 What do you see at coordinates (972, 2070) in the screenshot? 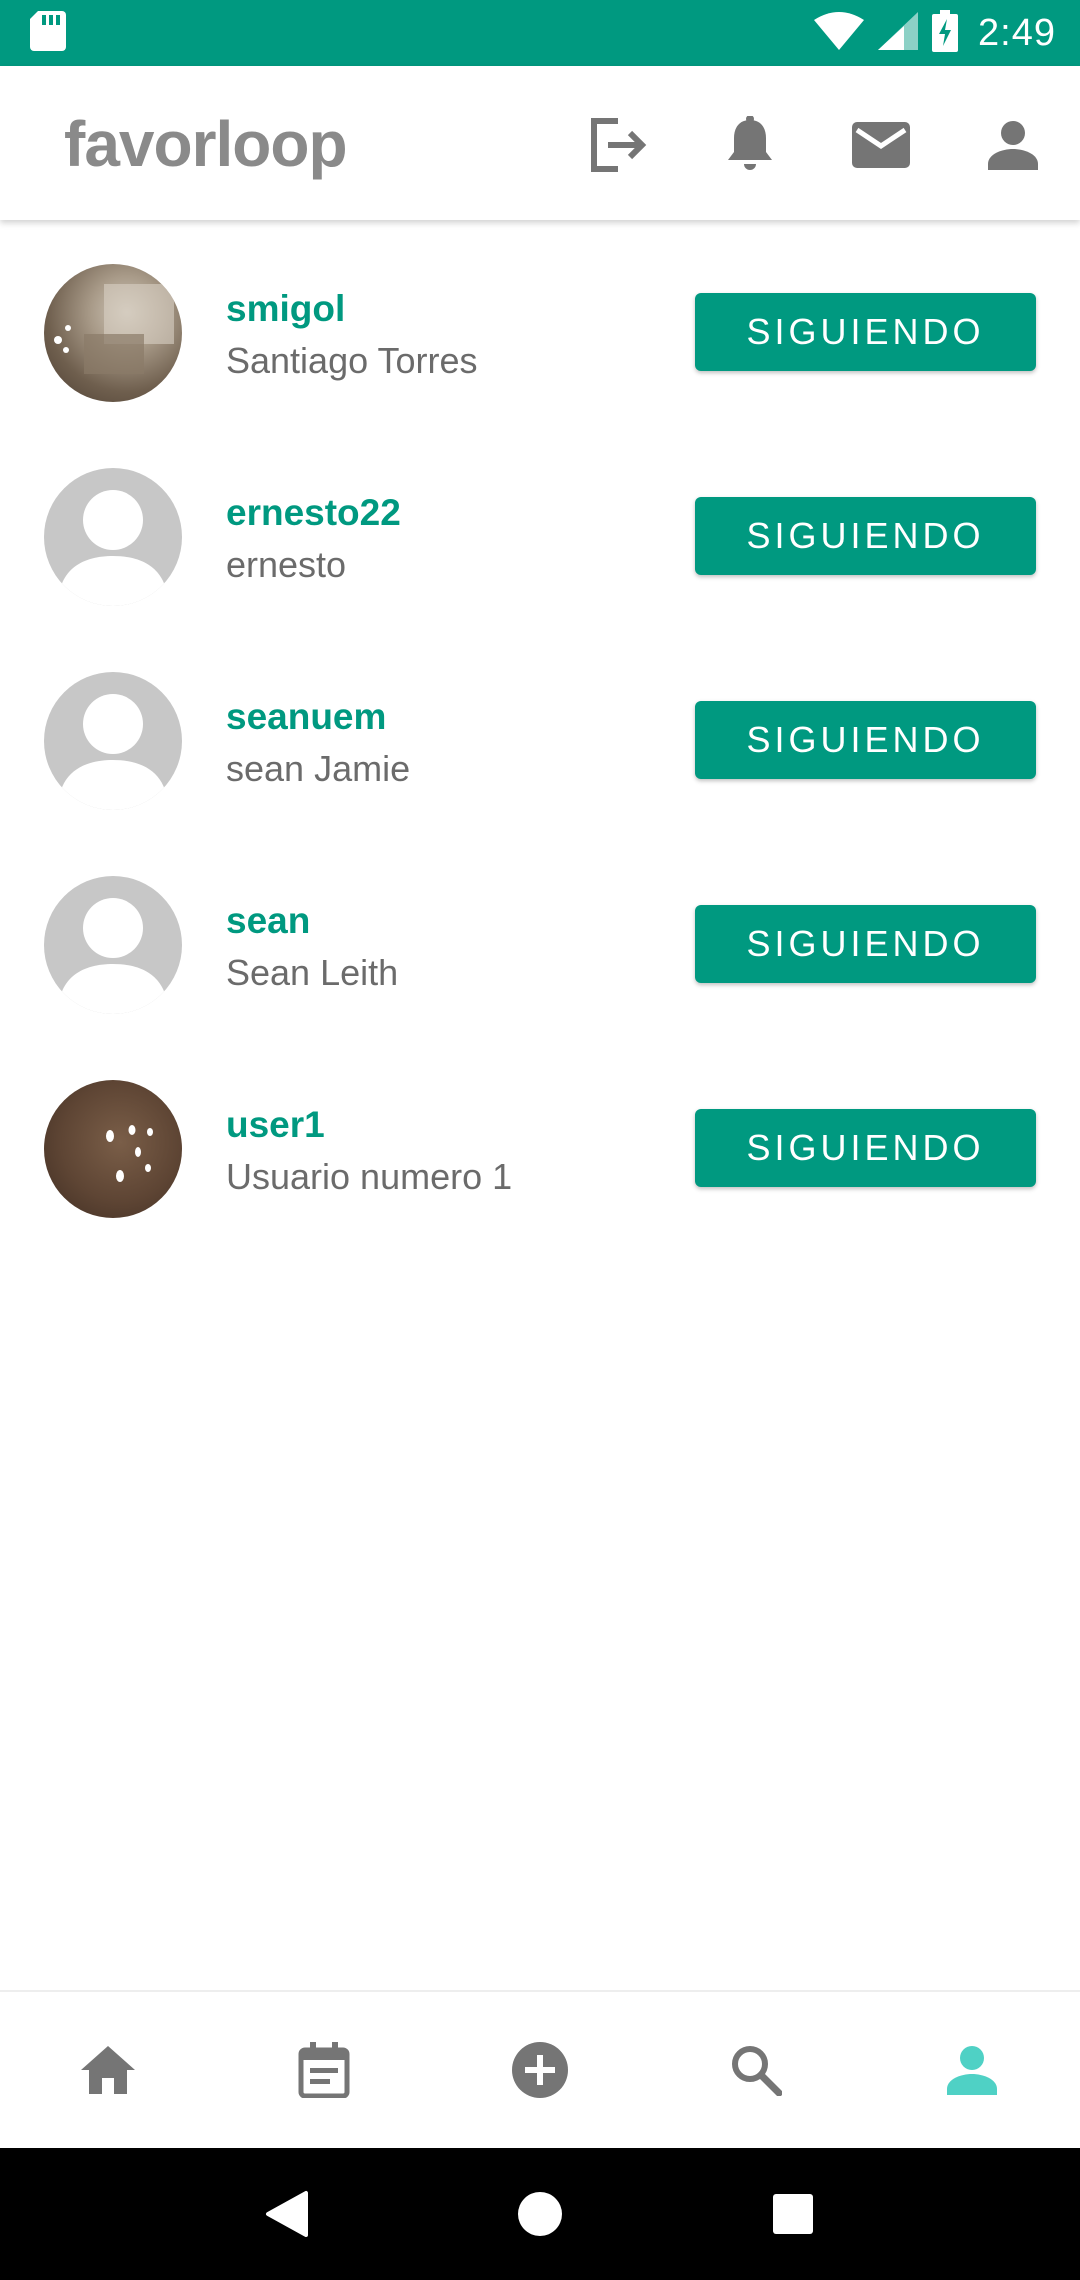
I see `person-icon` at bounding box center [972, 2070].